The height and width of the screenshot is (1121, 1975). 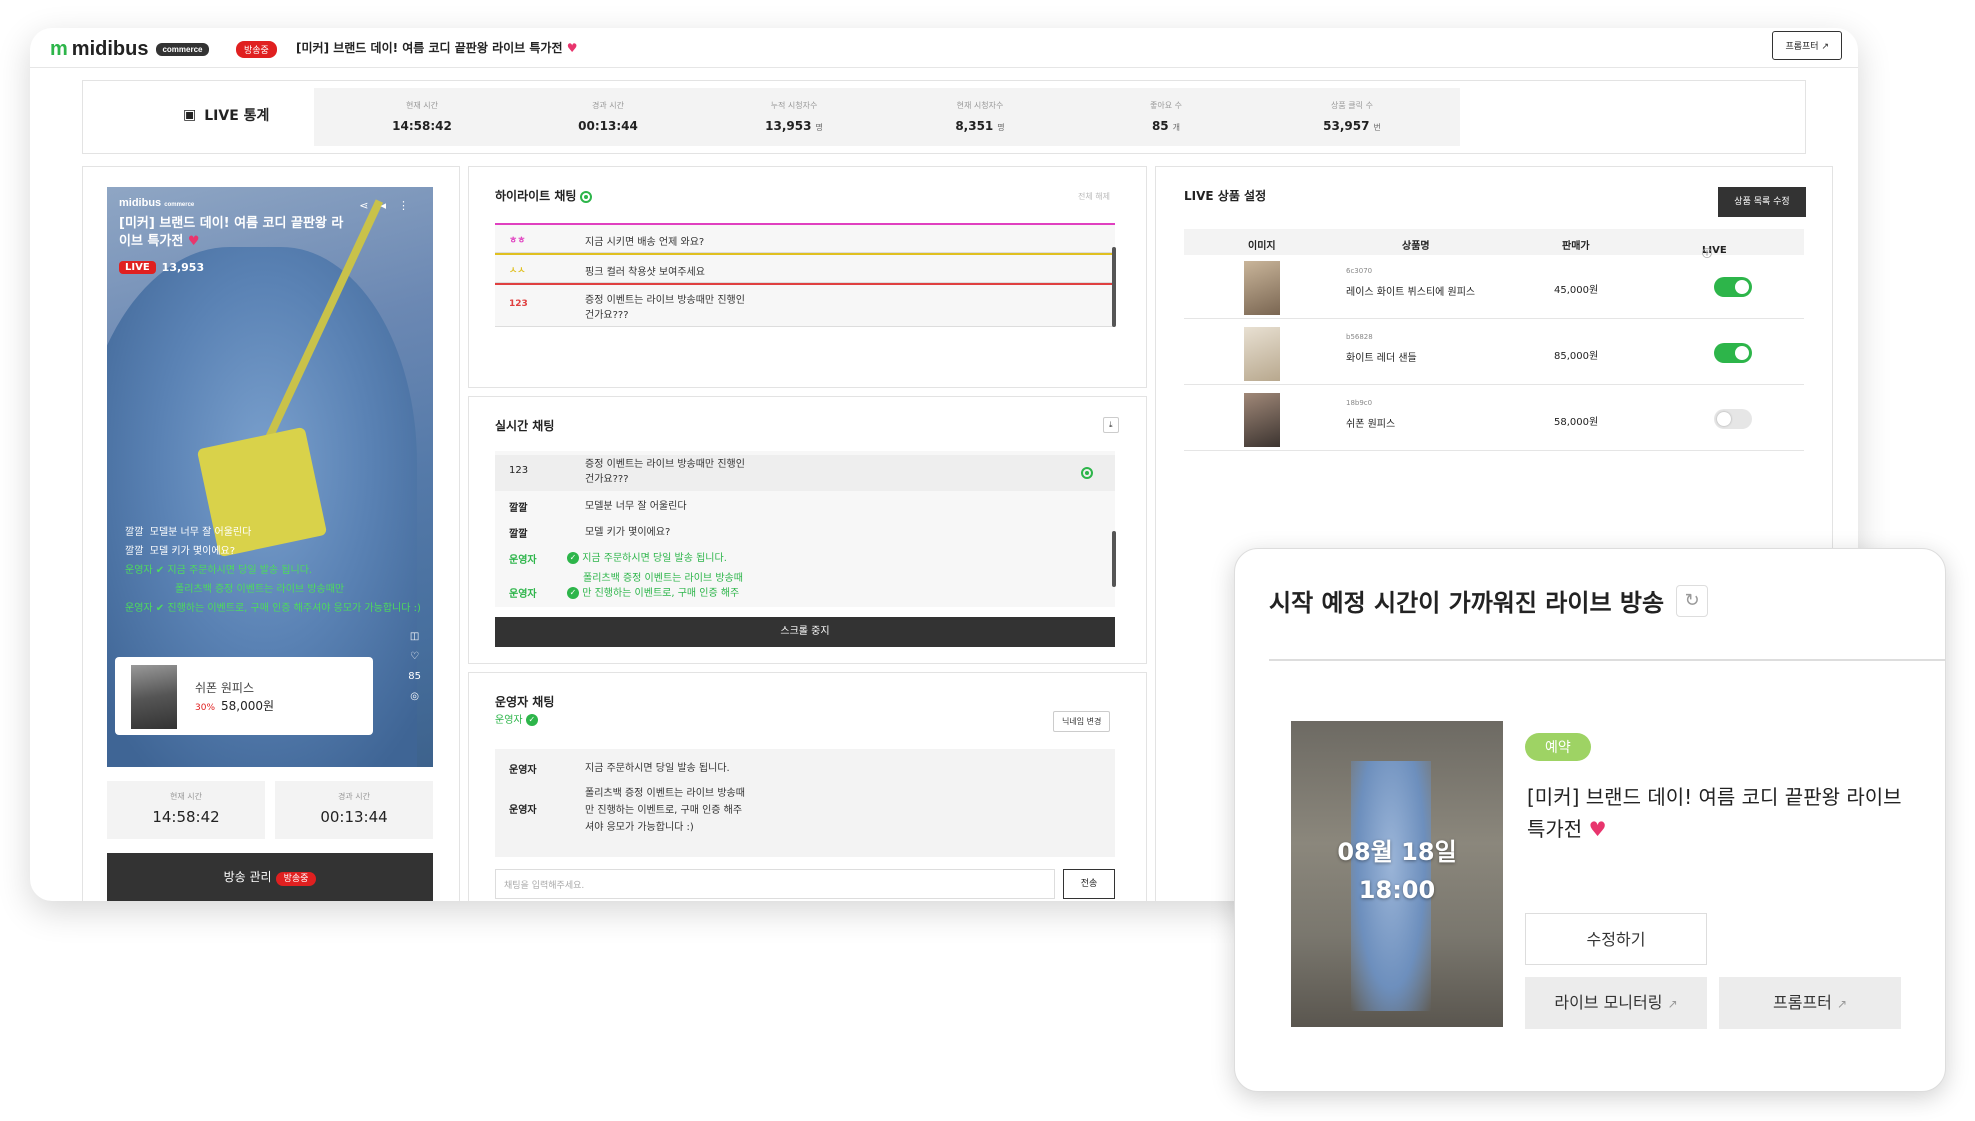 What do you see at coordinates (1352, 117) in the screenshot?
I see `stat-product-clicks: 상품 클릭 수 53,957 번` at bounding box center [1352, 117].